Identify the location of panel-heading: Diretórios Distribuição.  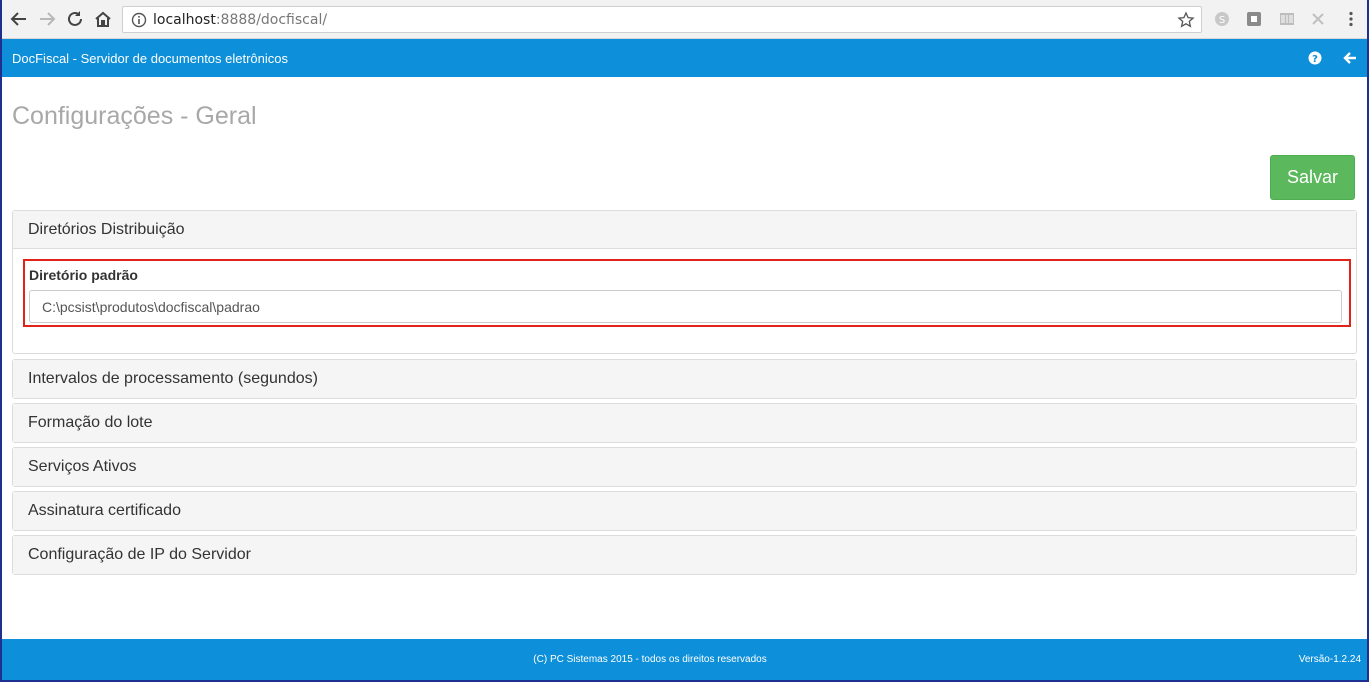
(684, 230).